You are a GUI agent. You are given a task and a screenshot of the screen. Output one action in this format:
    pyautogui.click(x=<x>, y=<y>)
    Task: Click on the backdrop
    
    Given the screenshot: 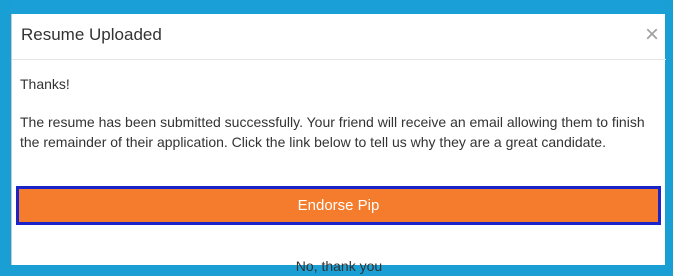 What is the action you would take?
    pyautogui.click(x=336, y=7)
    